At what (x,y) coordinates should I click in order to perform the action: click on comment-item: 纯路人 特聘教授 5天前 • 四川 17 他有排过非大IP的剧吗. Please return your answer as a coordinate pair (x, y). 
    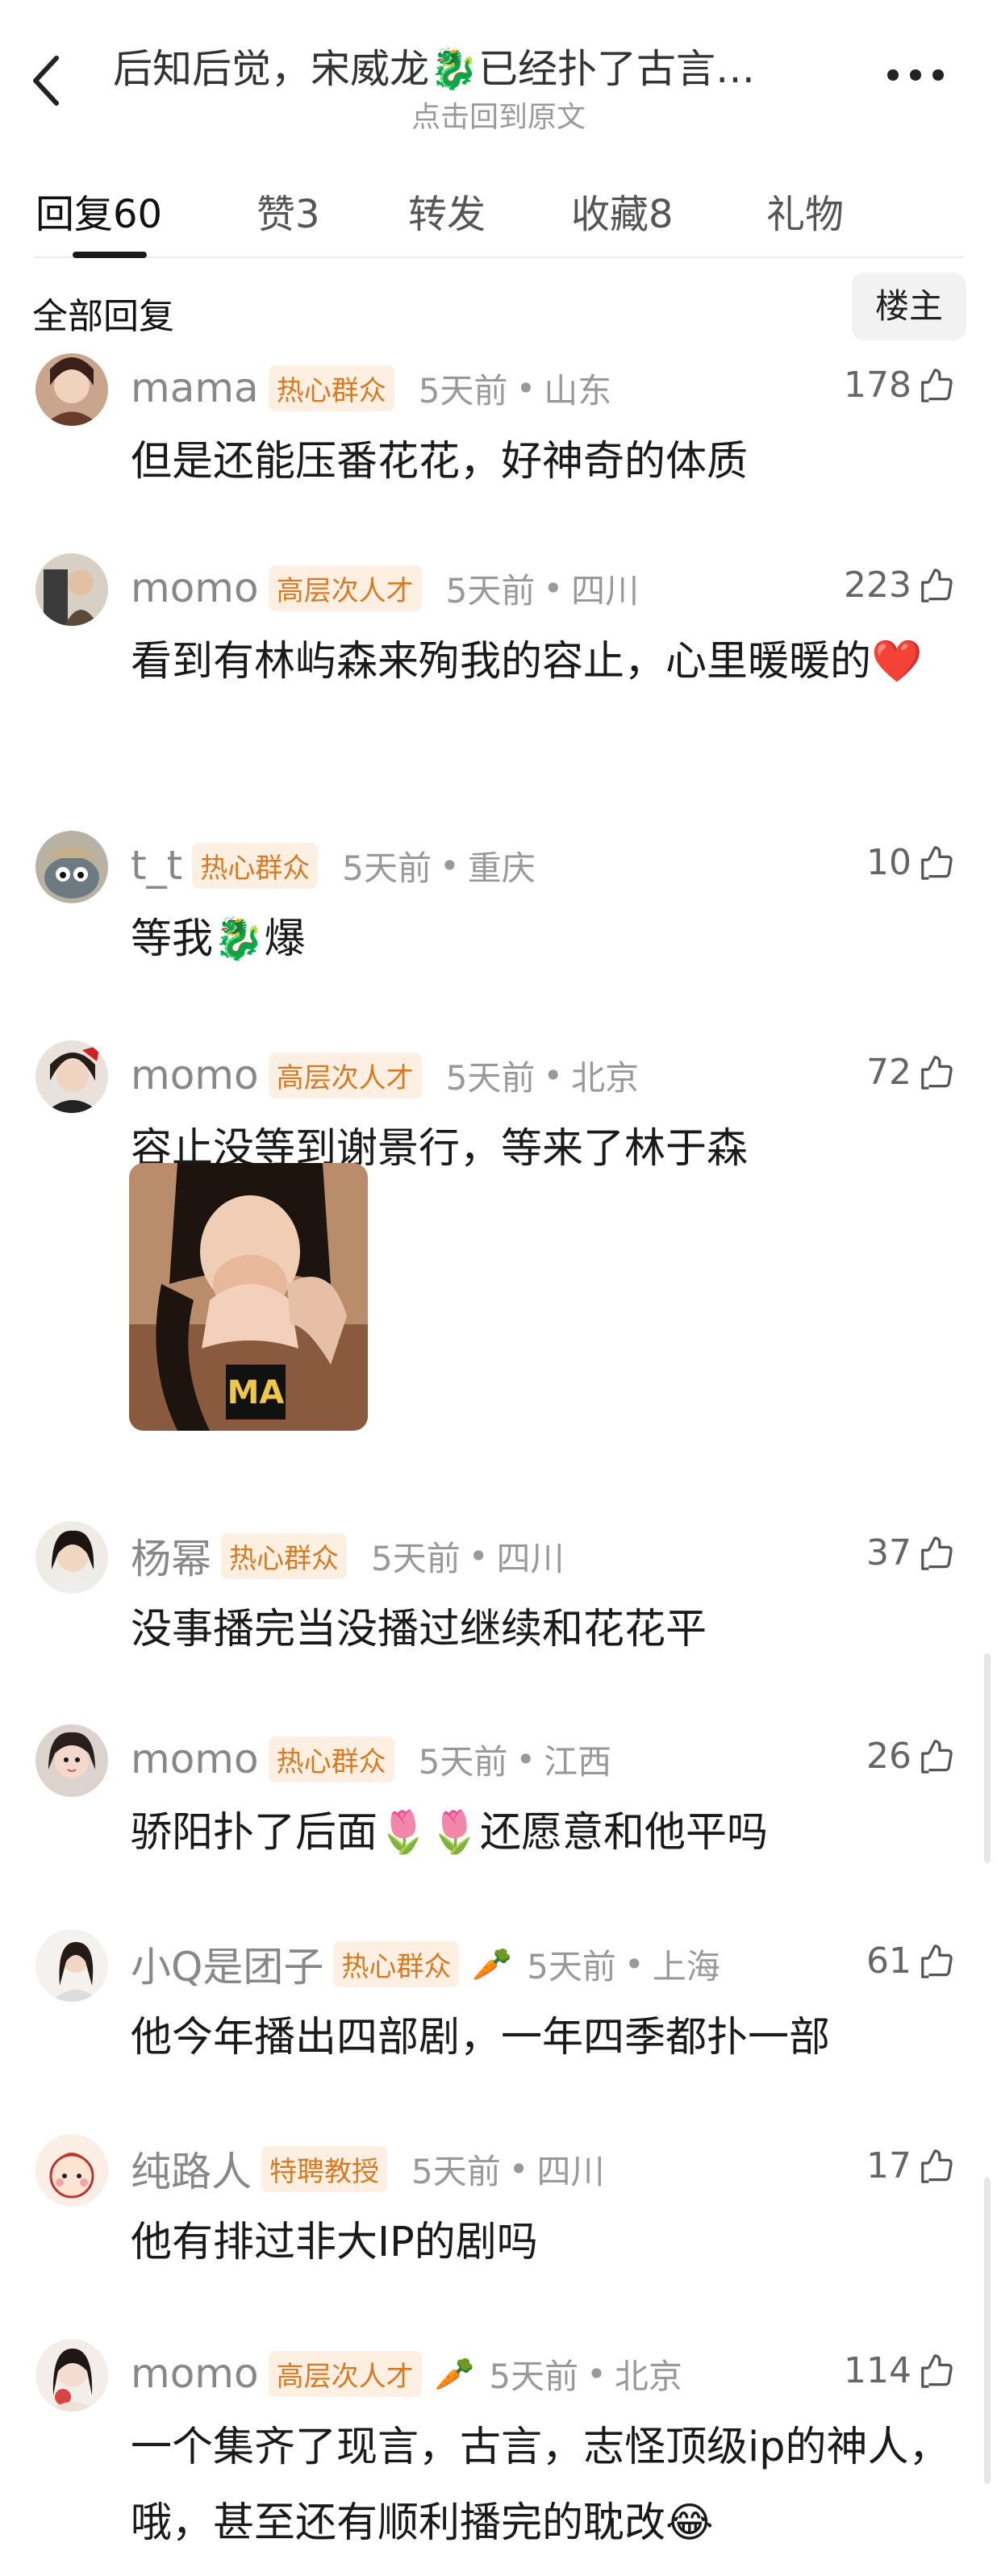
    Looking at the image, I should click on (499, 2227).